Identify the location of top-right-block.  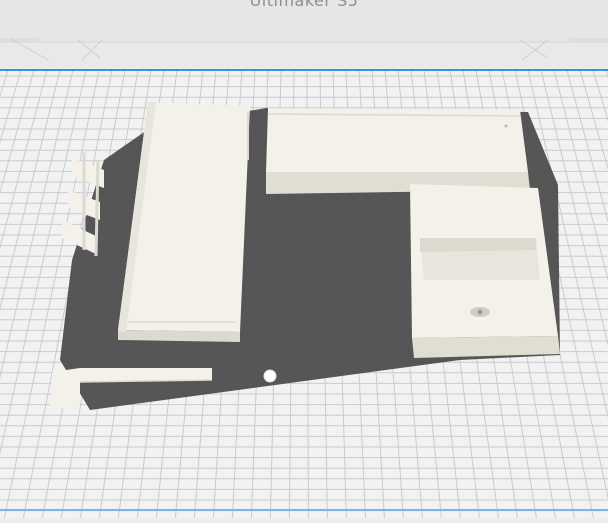
(398, 151).